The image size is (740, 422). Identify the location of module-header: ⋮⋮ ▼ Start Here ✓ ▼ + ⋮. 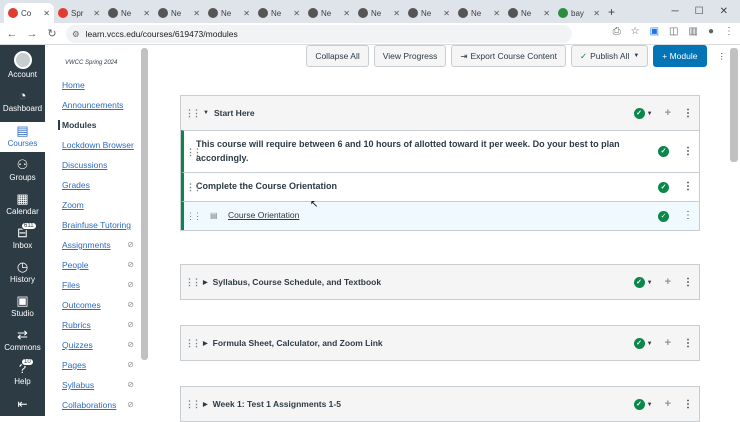
(440, 113).